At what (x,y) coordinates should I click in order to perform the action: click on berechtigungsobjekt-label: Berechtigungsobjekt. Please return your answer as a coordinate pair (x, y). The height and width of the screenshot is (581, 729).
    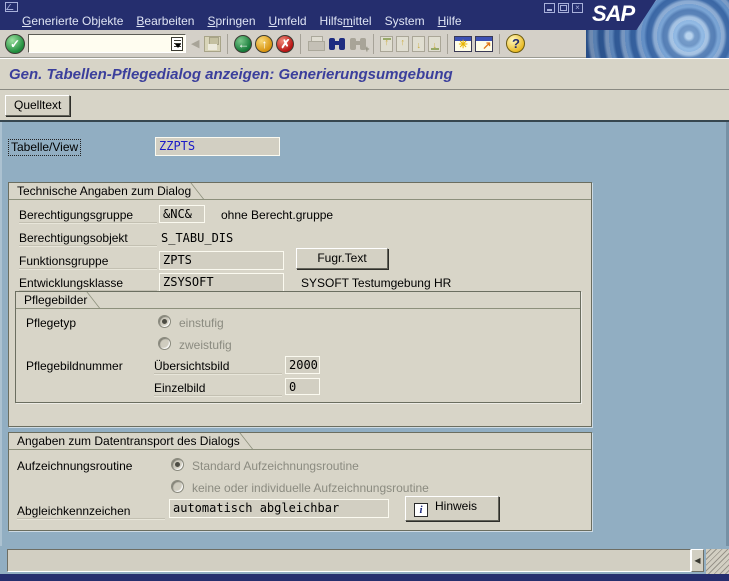
    Looking at the image, I should click on (88, 238).